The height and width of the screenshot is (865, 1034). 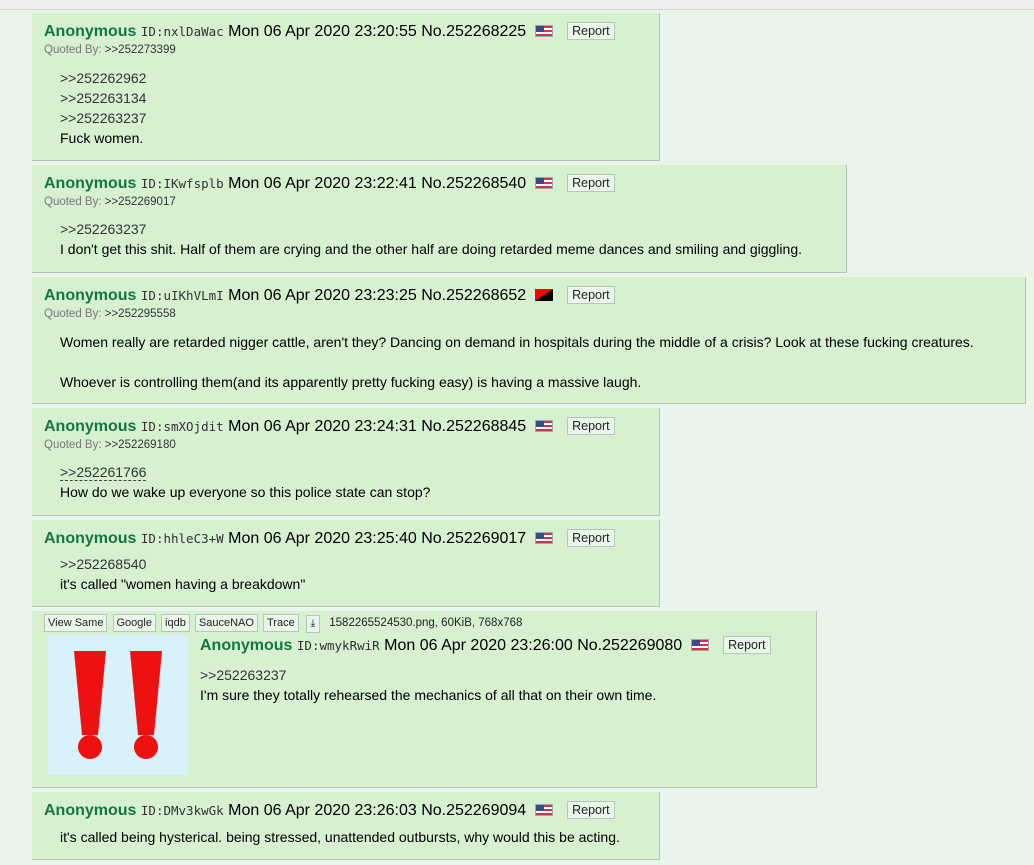 What do you see at coordinates (473, 295) in the screenshot?
I see `post-number: No.252268652` at bounding box center [473, 295].